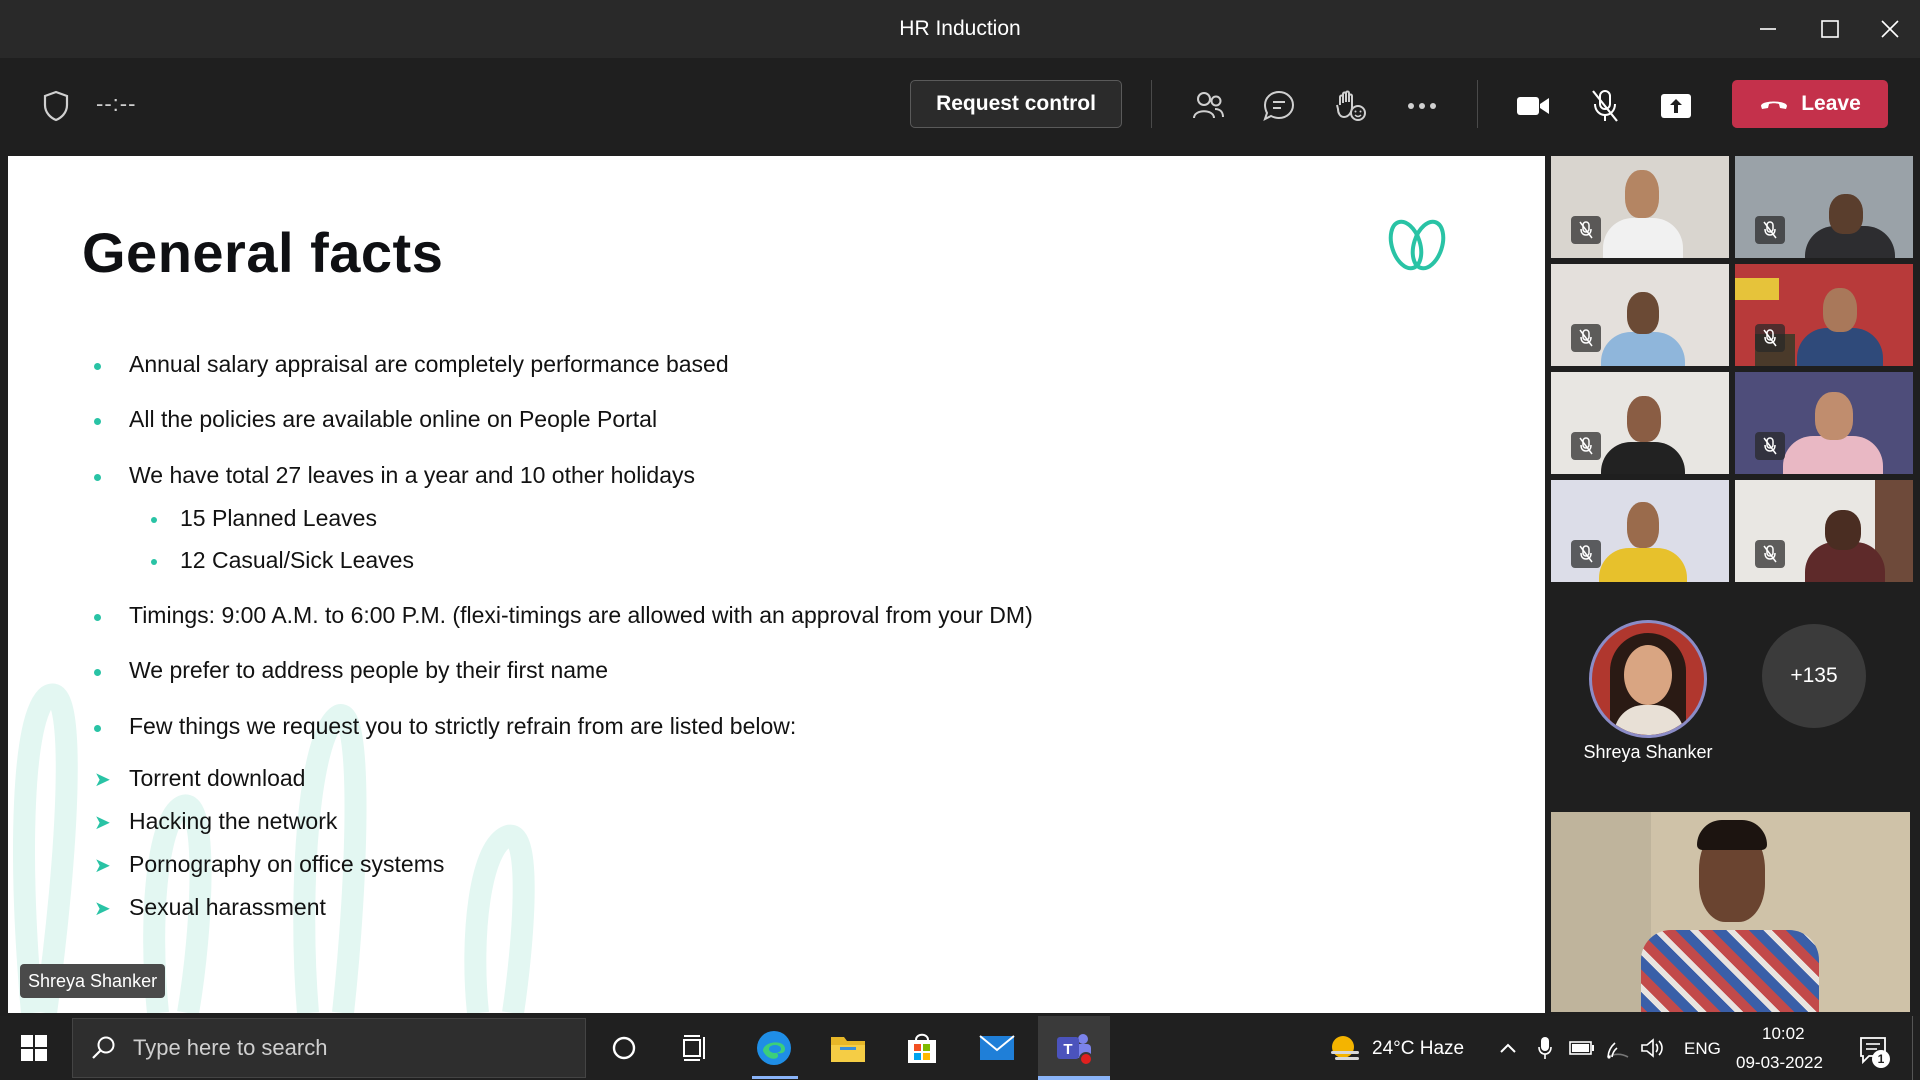  What do you see at coordinates (1545, 1048) in the screenshot?
I see `microphone-tray-icon` at bounding box center [1545, 1048].